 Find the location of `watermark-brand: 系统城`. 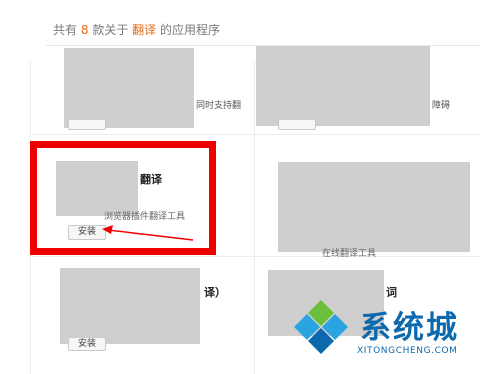

watermark-brand: 系统城 is located at coordinates (409, 328).